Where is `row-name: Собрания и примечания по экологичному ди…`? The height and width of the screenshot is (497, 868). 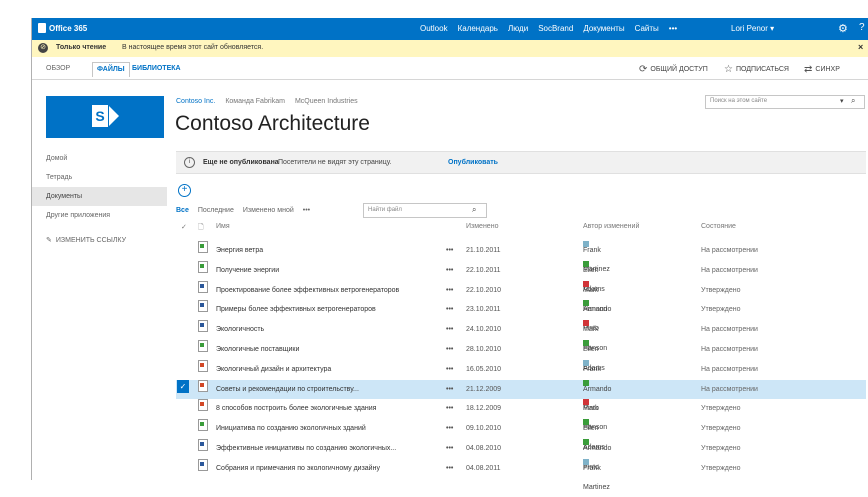
row-name: Собрания и примечания по экологичному ди… is located at coordinates (298, 468).